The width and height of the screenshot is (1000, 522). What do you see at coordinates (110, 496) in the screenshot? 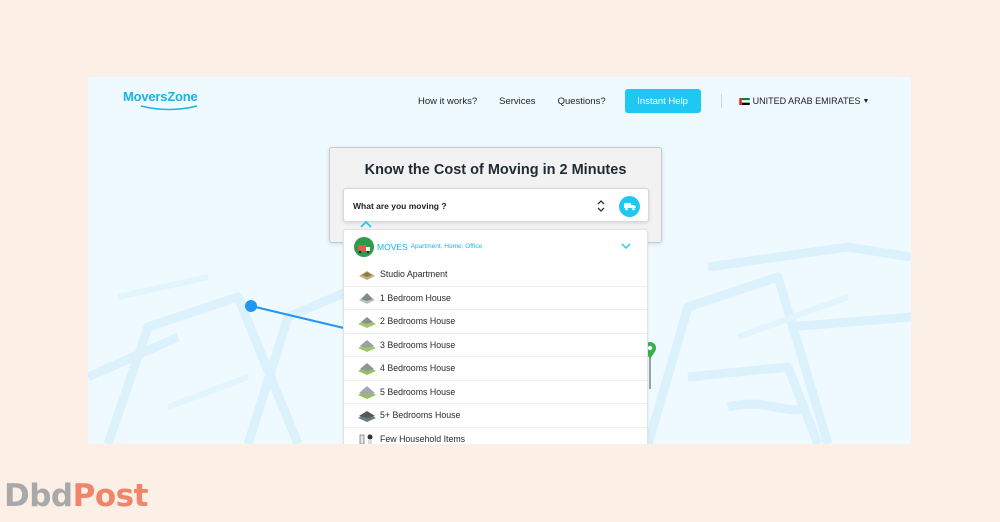
I see `watermark-part2: Post` at bounding box center [110, 496].